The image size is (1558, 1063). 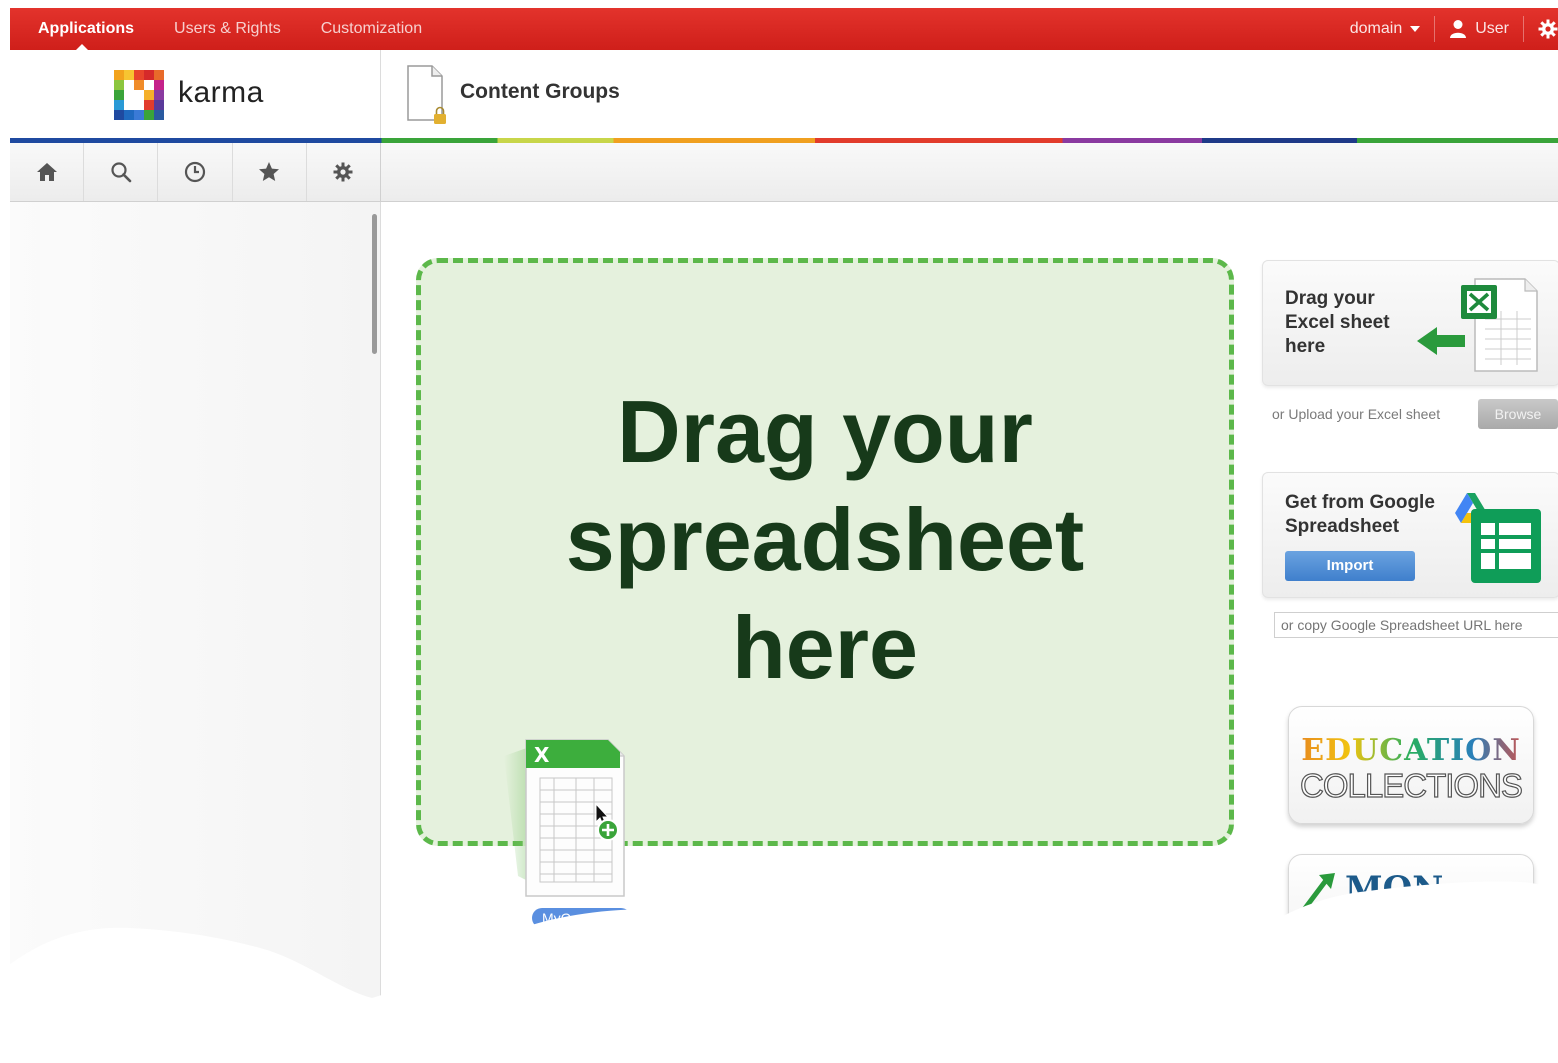 What do you see at coordinates (82, 29) in the screenshot?
I see `nav-applications: Applications` at bounding box center [82, 29].